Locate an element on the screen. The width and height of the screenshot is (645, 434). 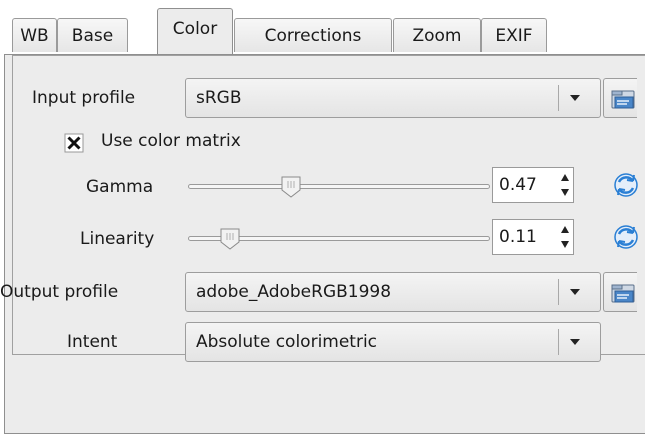
input-profile-label: Input profile is located at coordinates (84, 98).